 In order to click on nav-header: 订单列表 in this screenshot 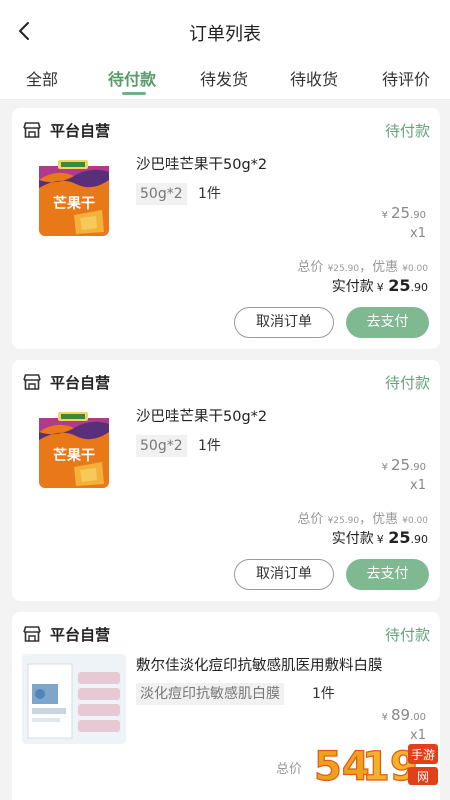, I will do `click(225, 30)`.